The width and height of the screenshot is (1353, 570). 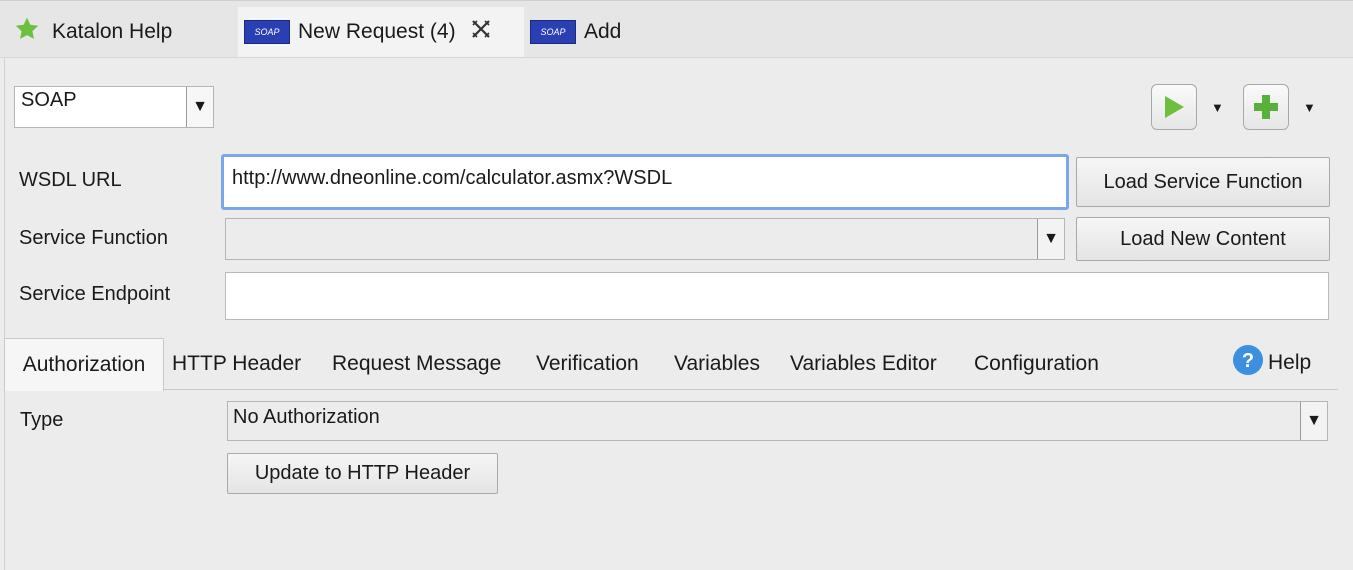 I want to click on add-button, so click(x=1266, y=107).